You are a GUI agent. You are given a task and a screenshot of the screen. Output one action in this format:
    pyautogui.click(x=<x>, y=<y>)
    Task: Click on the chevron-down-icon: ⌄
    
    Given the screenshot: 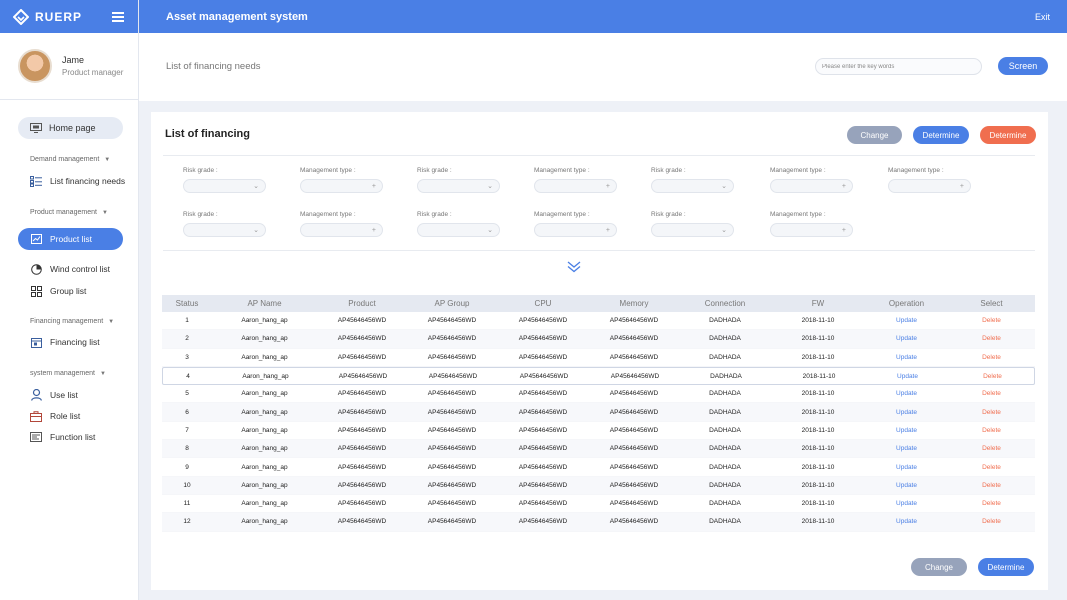 What is the action you would take?
    pyautogui.click(x=724, y=230)
    